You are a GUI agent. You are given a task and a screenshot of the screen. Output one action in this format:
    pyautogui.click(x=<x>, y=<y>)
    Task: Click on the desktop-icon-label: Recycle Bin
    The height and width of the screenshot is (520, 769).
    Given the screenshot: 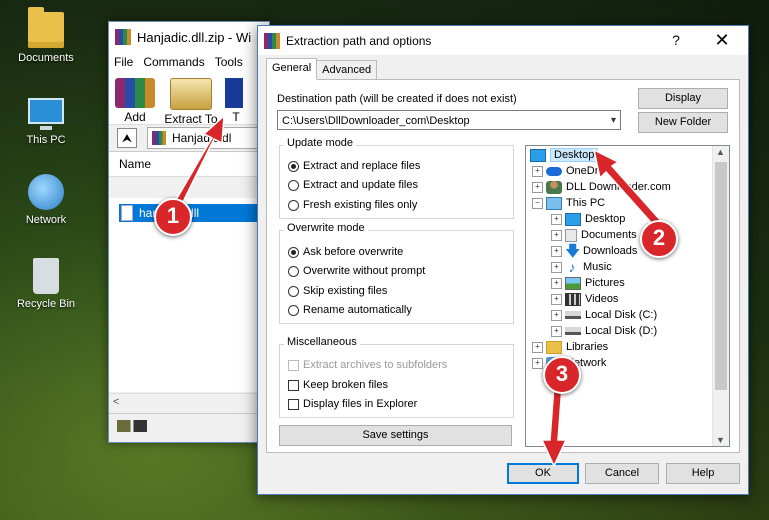 What is the action you would take?
    pyautogui.click(x=46, y=304)
    